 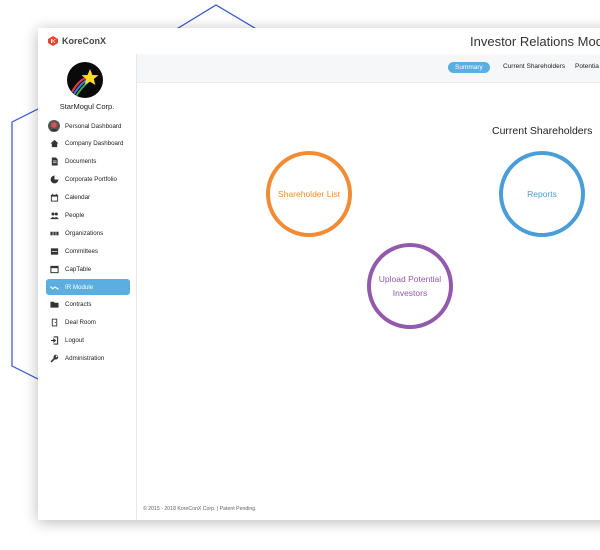 I want to click on logout-icon, so click(x=54, y=340).